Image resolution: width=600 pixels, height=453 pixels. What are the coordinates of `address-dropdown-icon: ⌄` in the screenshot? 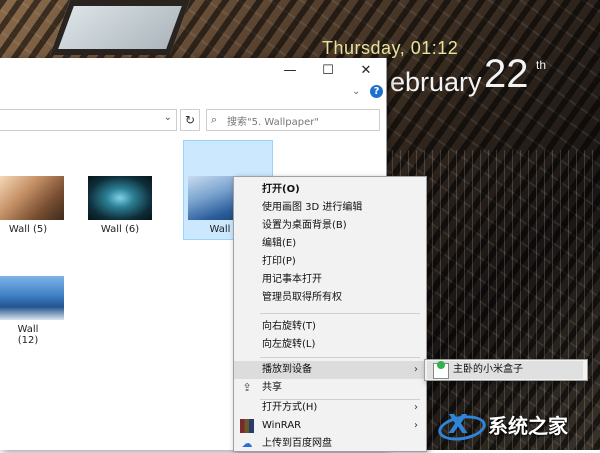 It's located at (168, 117).